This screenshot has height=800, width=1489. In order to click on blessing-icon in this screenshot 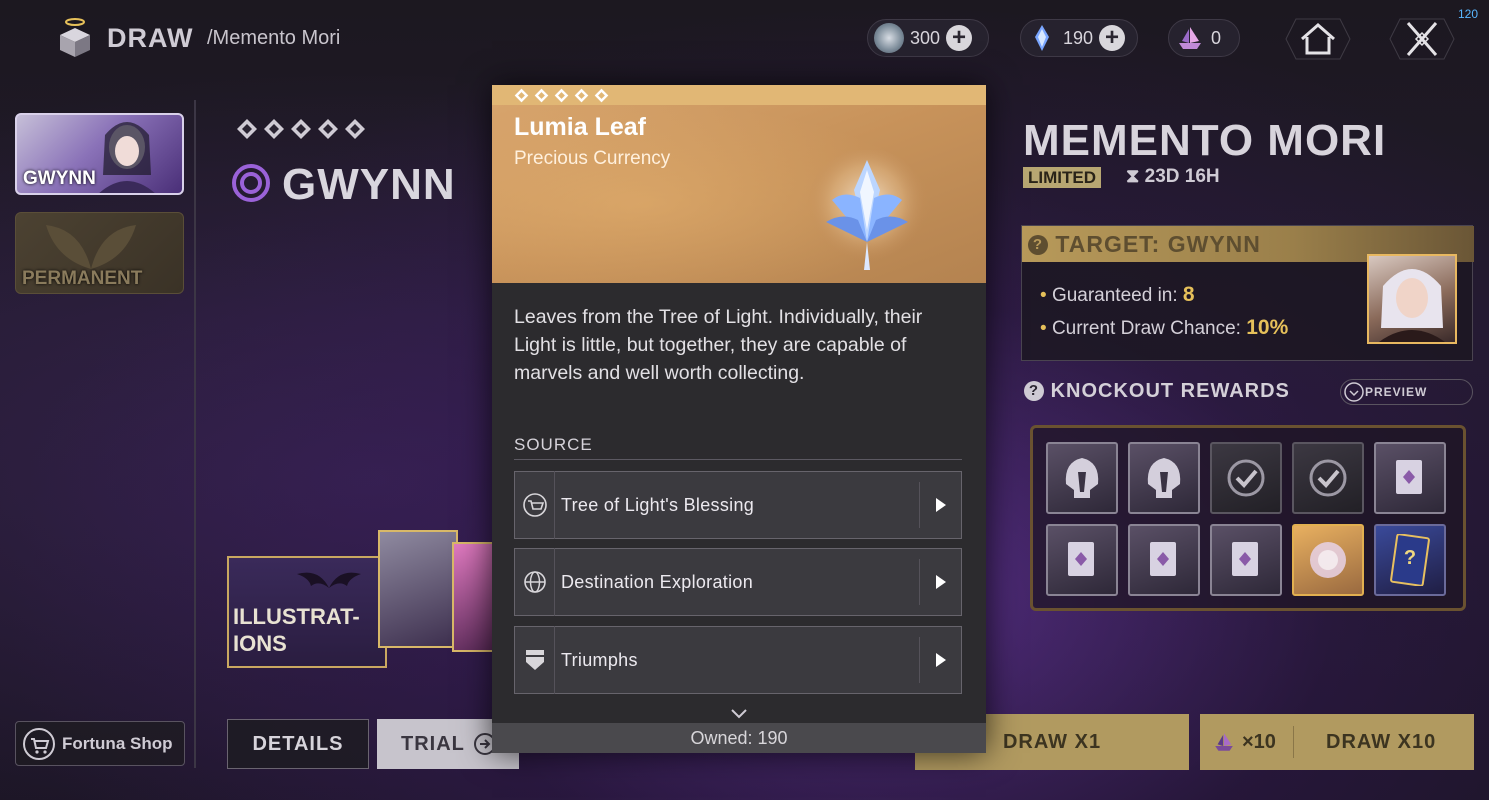, I will do `click(535, 505)`.